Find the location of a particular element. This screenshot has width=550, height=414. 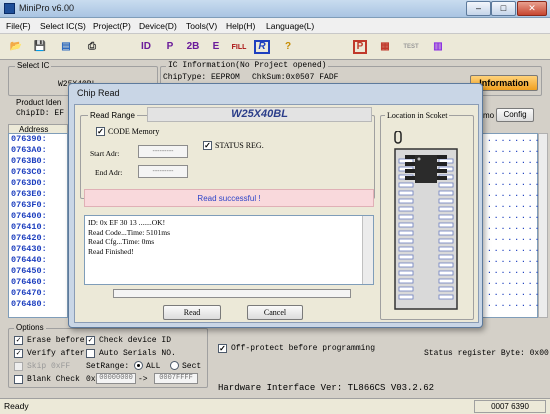

start-adr-label: Start Adr: is located at coordinates (105, 153).